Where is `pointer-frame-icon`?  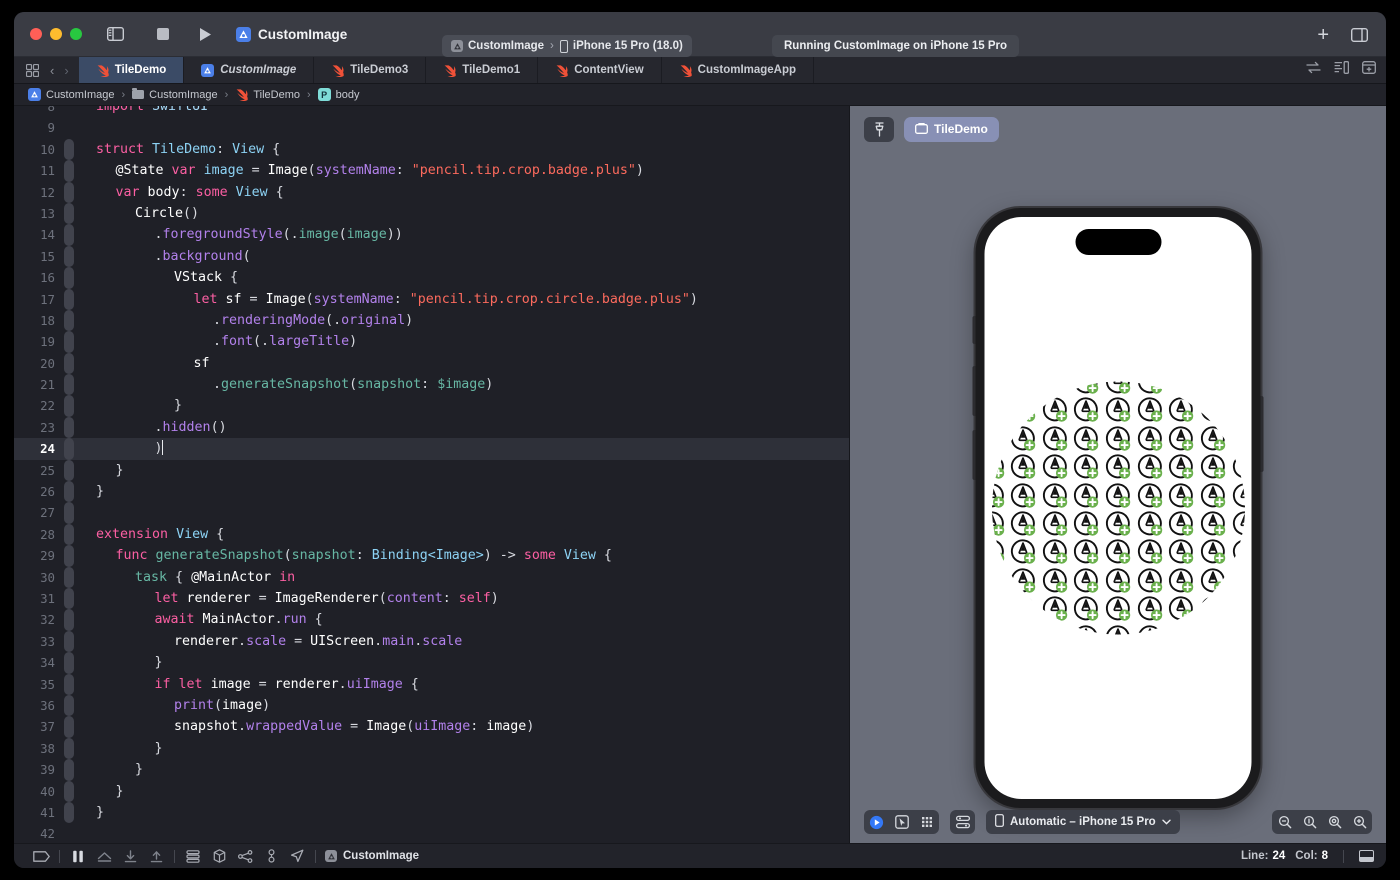
pointer-frame-icon is located at coordinates (901, 822).